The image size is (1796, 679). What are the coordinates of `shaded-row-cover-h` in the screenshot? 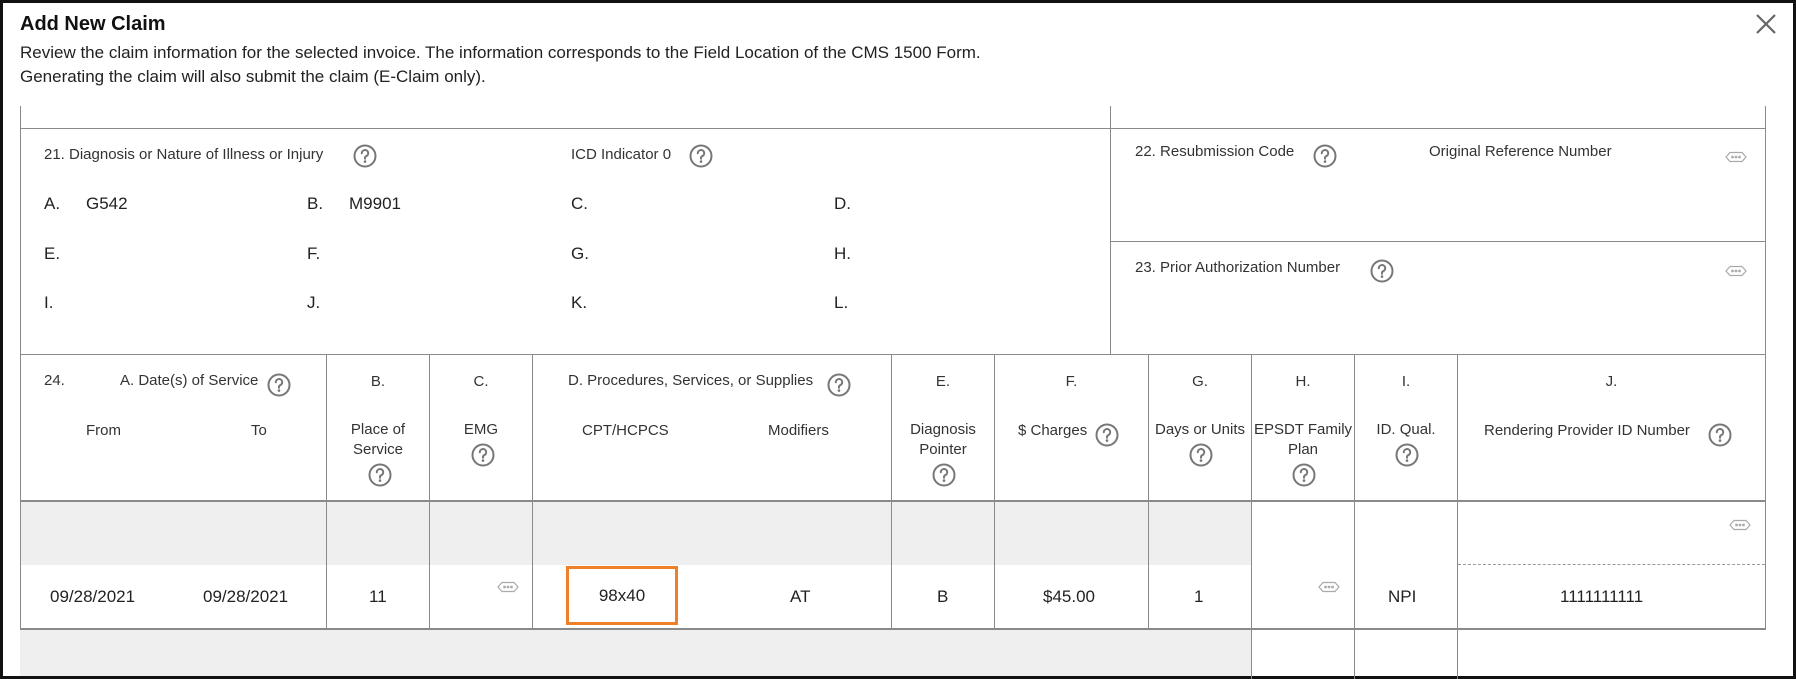 It's located at (1303, 533).